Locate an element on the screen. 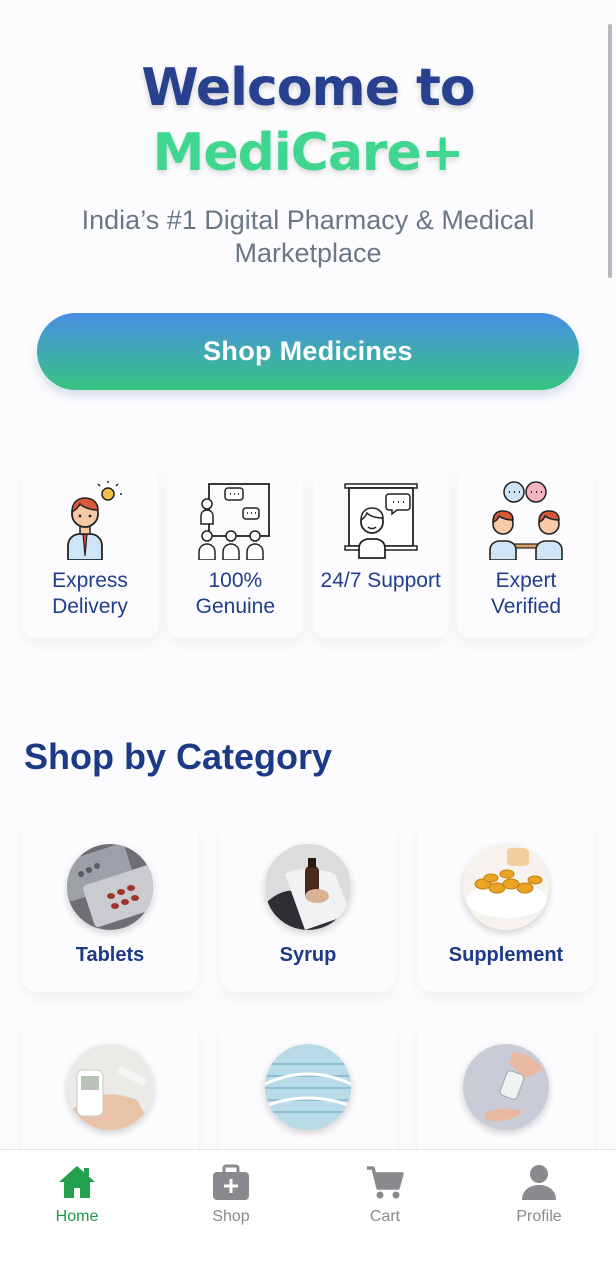  feature-genuine: 100% Genuine is located at coordinates (235, 552).